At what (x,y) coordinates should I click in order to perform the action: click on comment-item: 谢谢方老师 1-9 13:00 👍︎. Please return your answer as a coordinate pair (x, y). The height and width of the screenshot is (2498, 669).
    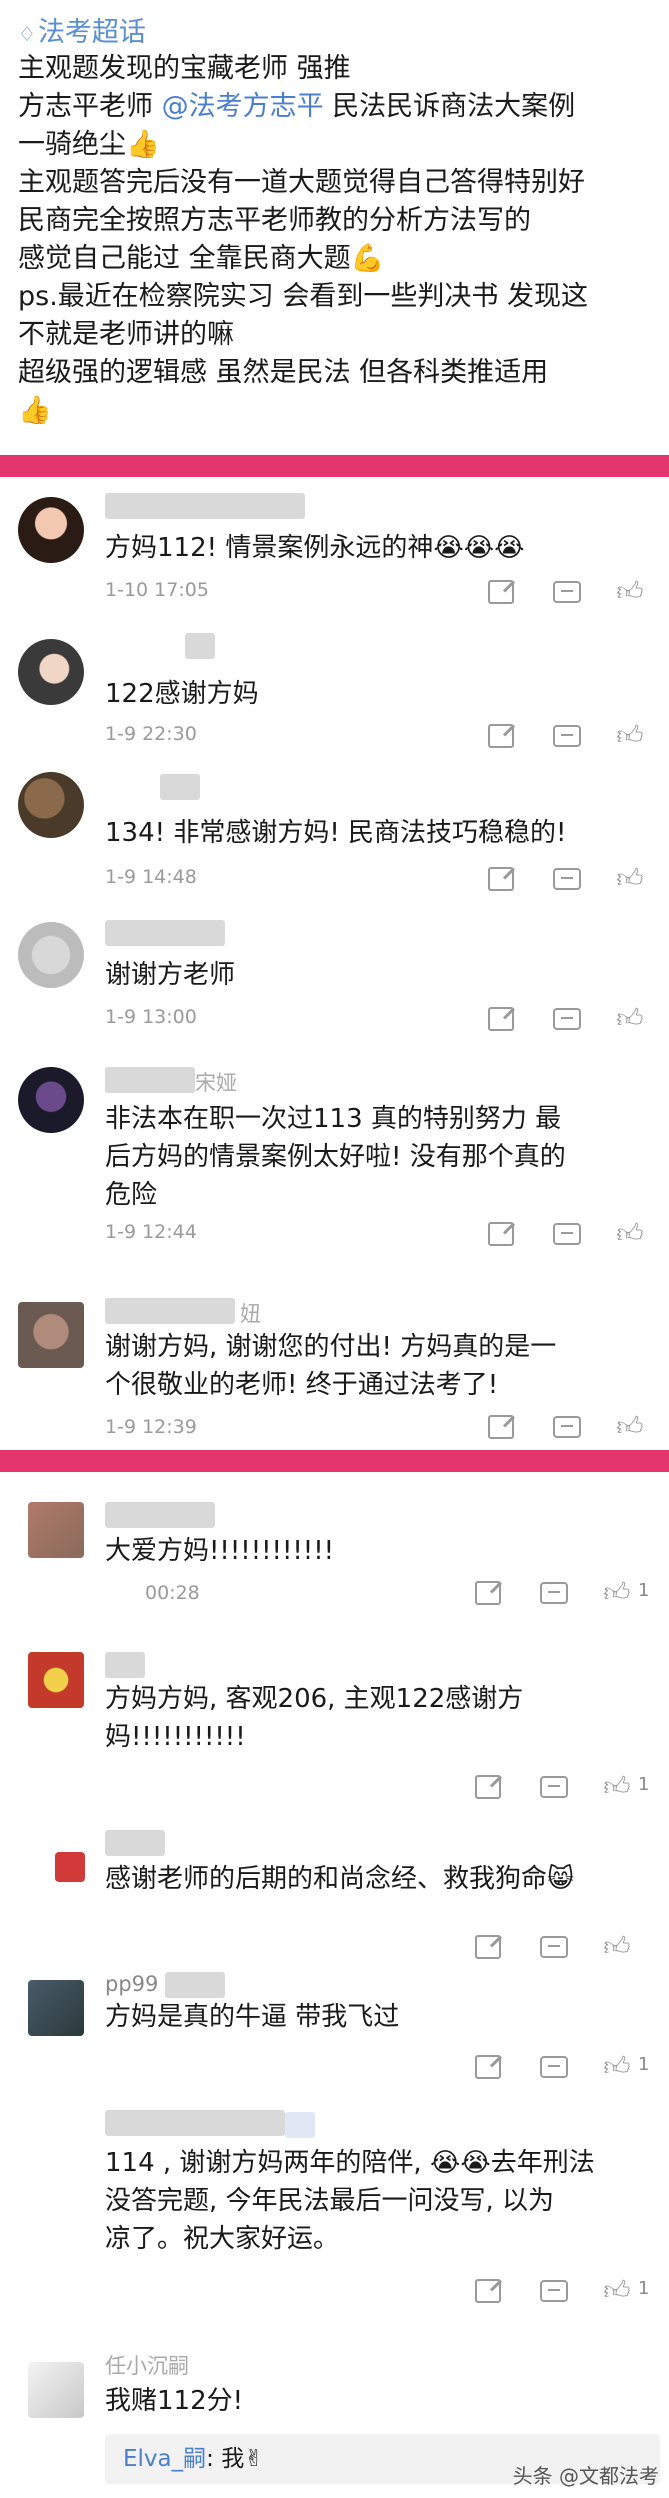
    Looking at the image, I should click on (334, 969).